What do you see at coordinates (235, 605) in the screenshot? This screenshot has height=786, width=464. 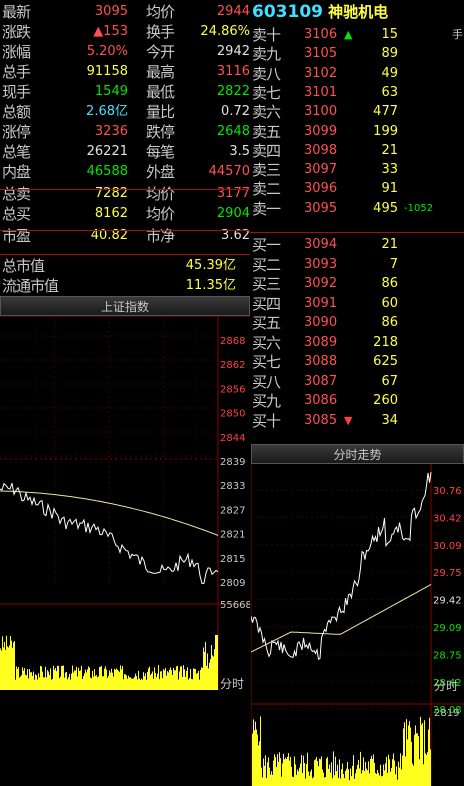 I see `volume-max-label: 55668` at bounding box center [235, 605].